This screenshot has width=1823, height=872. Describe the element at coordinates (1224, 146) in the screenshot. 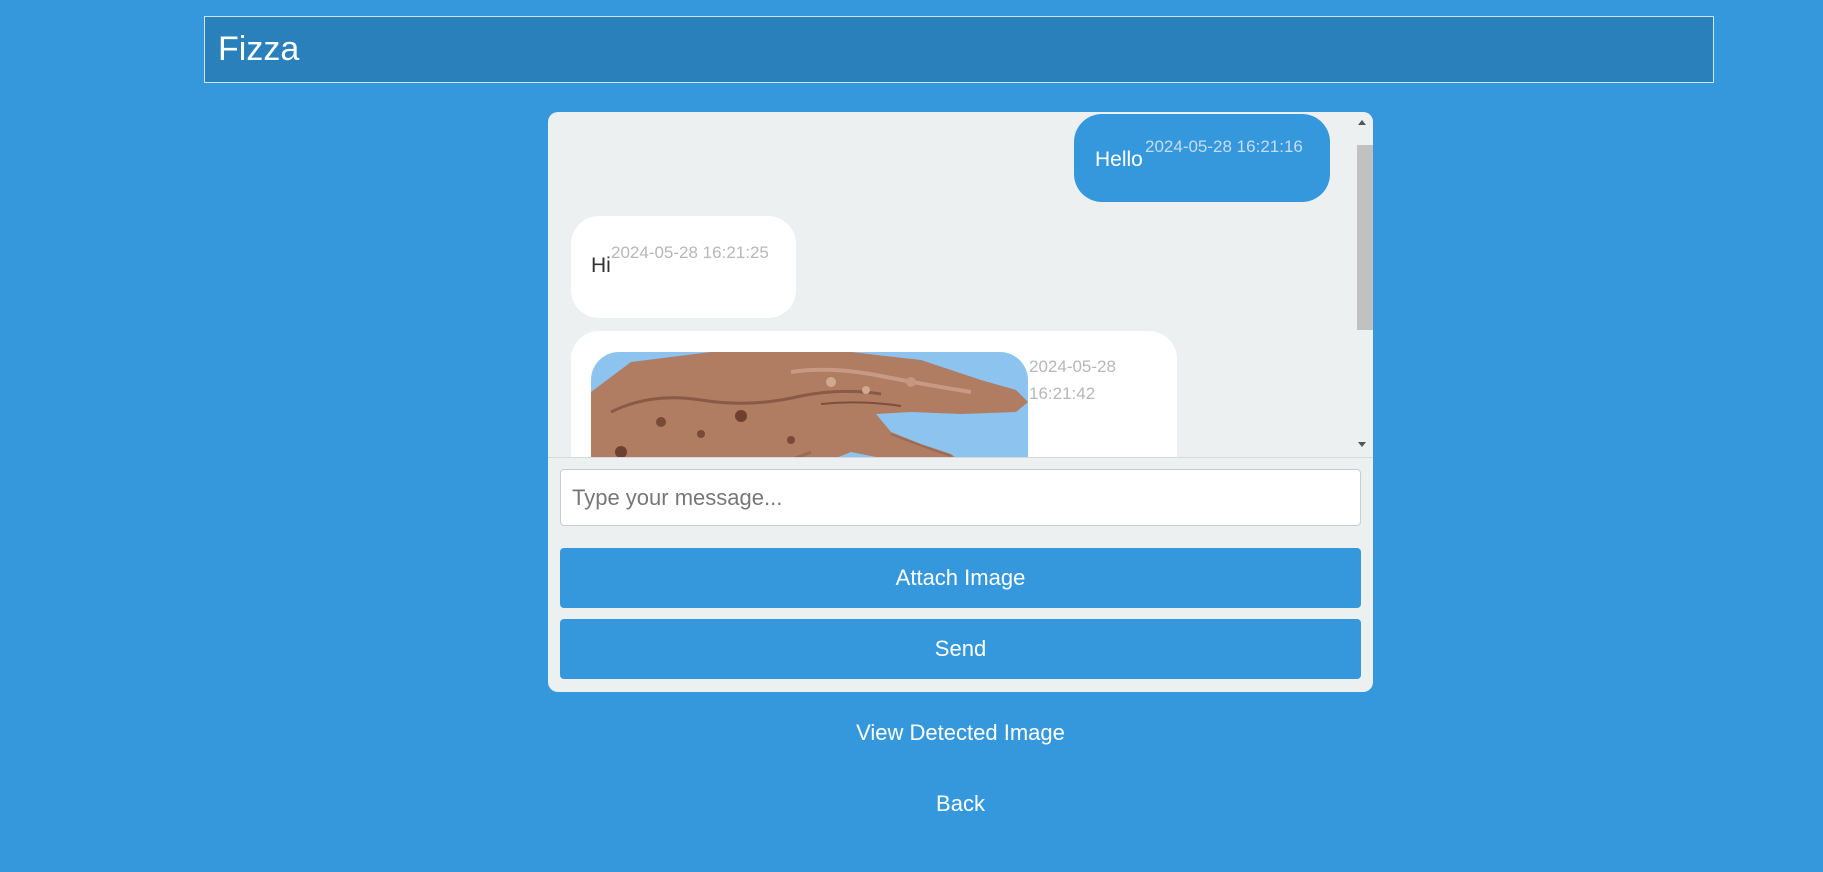

I see `message-timestamp: 2024-05-28 16:21:16` at that location.